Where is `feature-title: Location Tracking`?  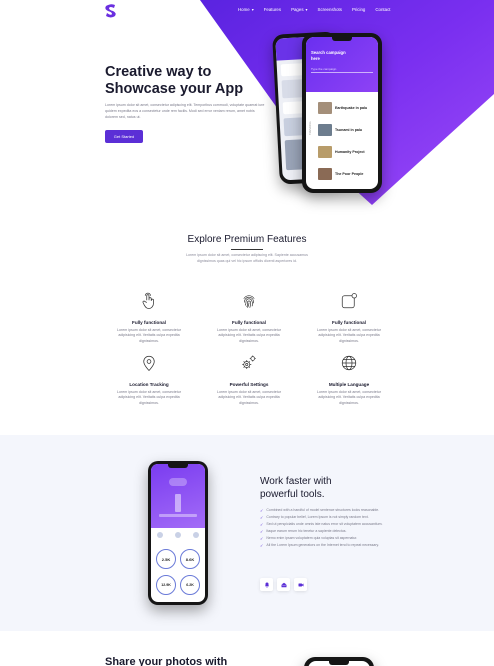
feature-title: Location Tracking is located at coordinates (149, 384).